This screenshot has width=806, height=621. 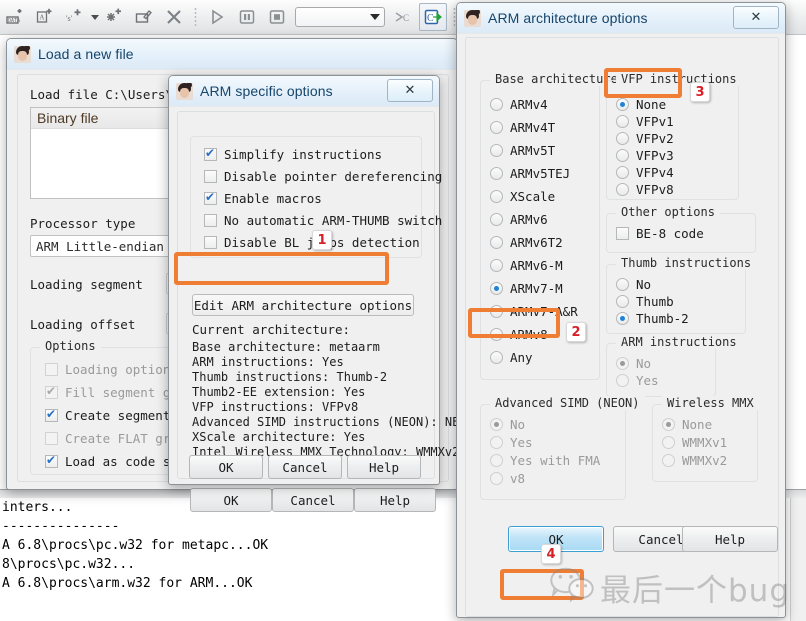 What do you see at coordinates (519, 104) in the screenshot?
I see `radio-armv4: ARMv4` at bounding box center [519, 104].